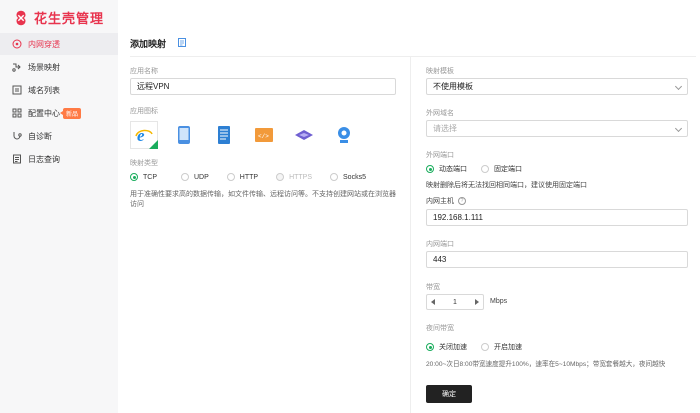  I want to click on sidebar-item-domains: 域名列表, so click(59, 90).